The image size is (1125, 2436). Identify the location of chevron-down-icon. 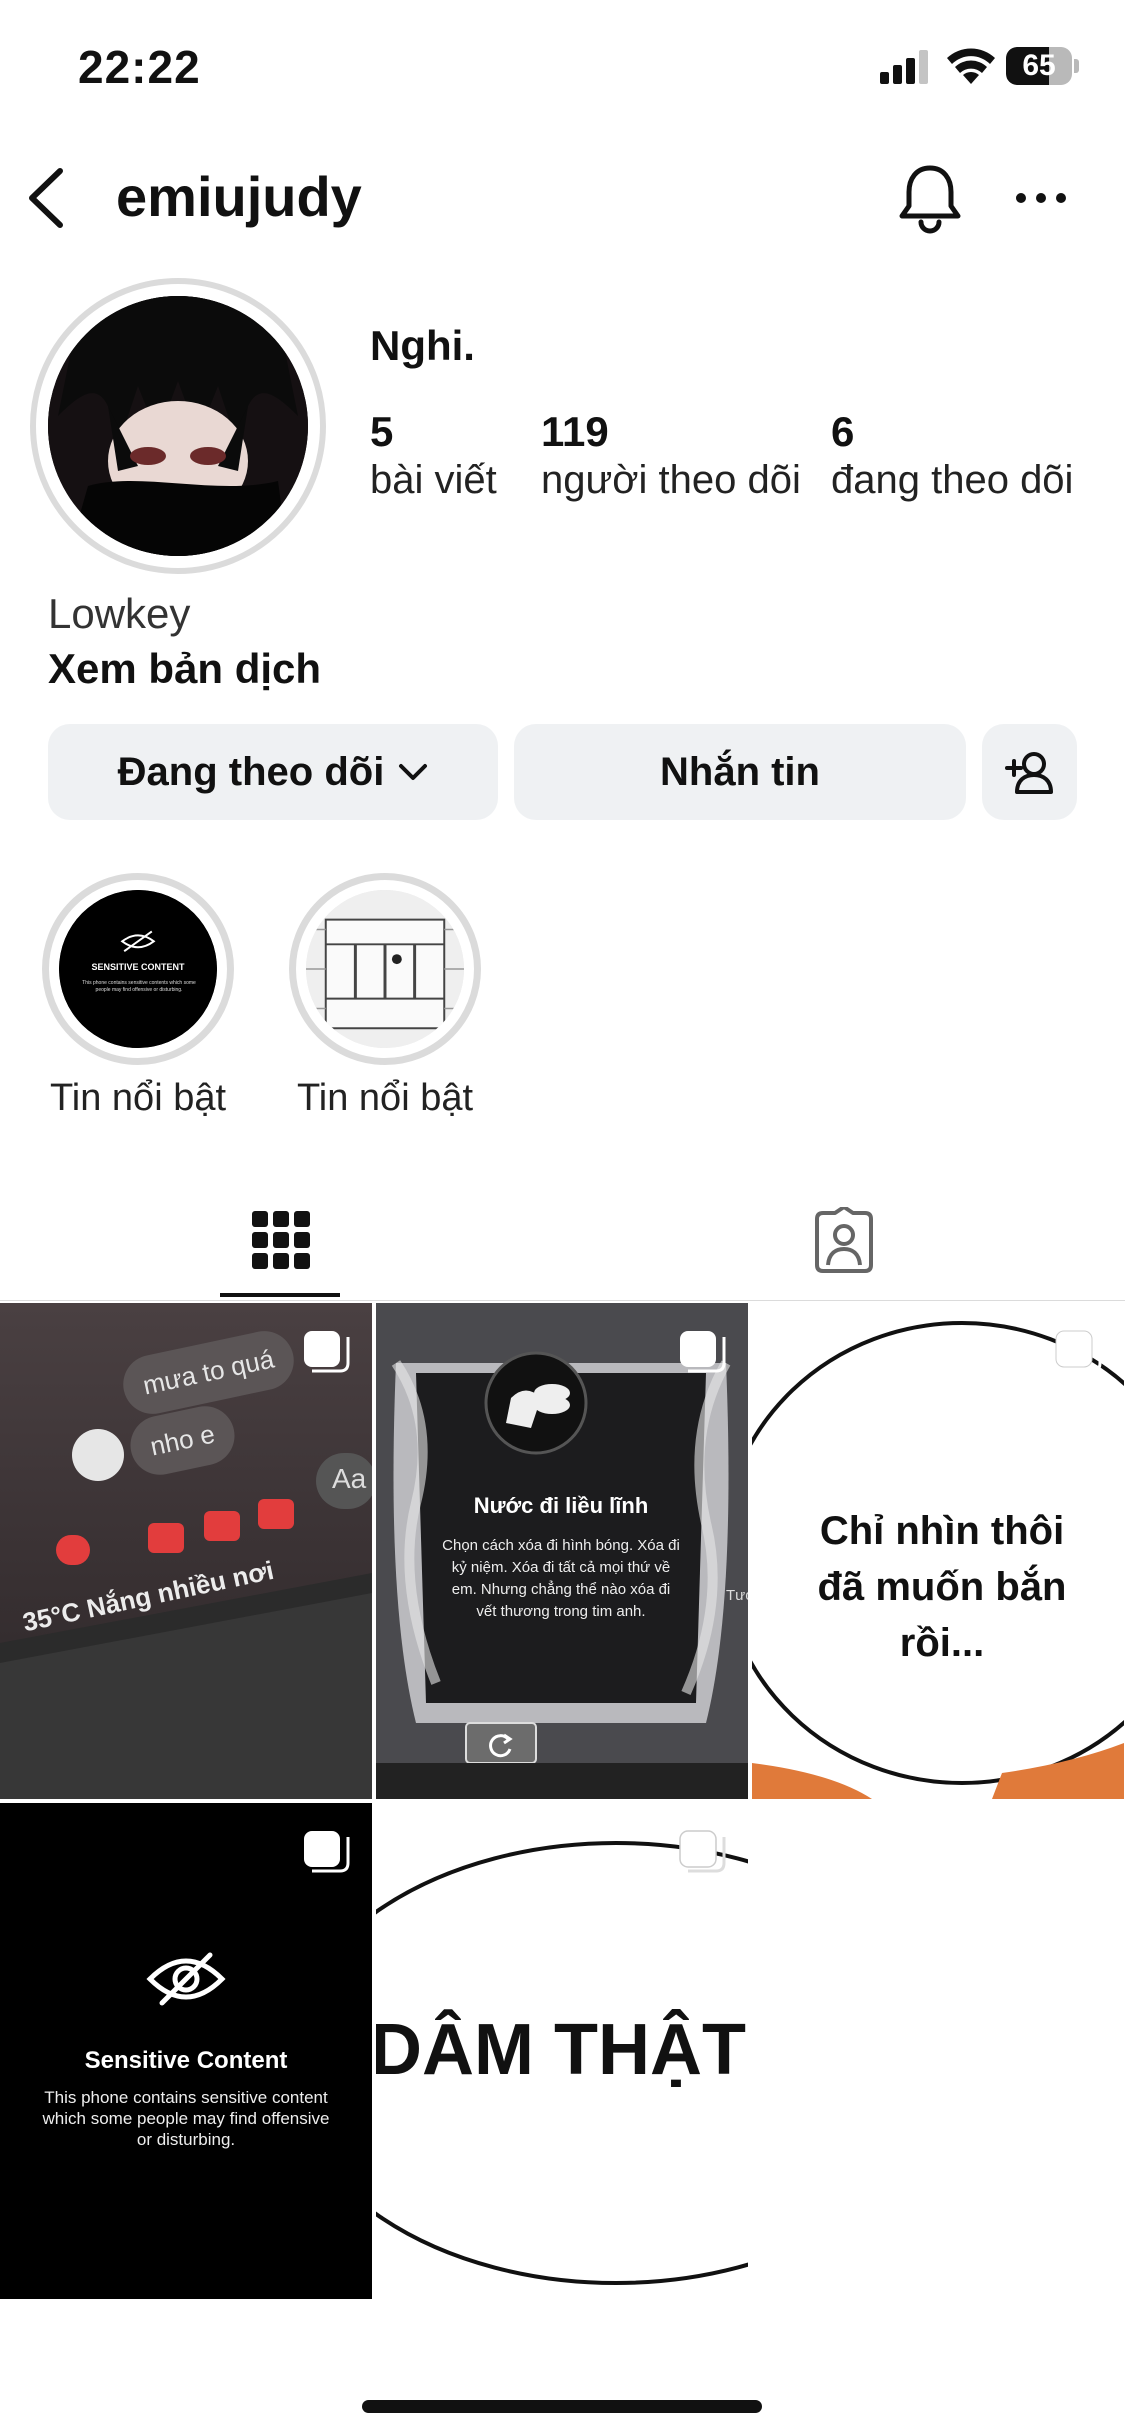
(413, 772).